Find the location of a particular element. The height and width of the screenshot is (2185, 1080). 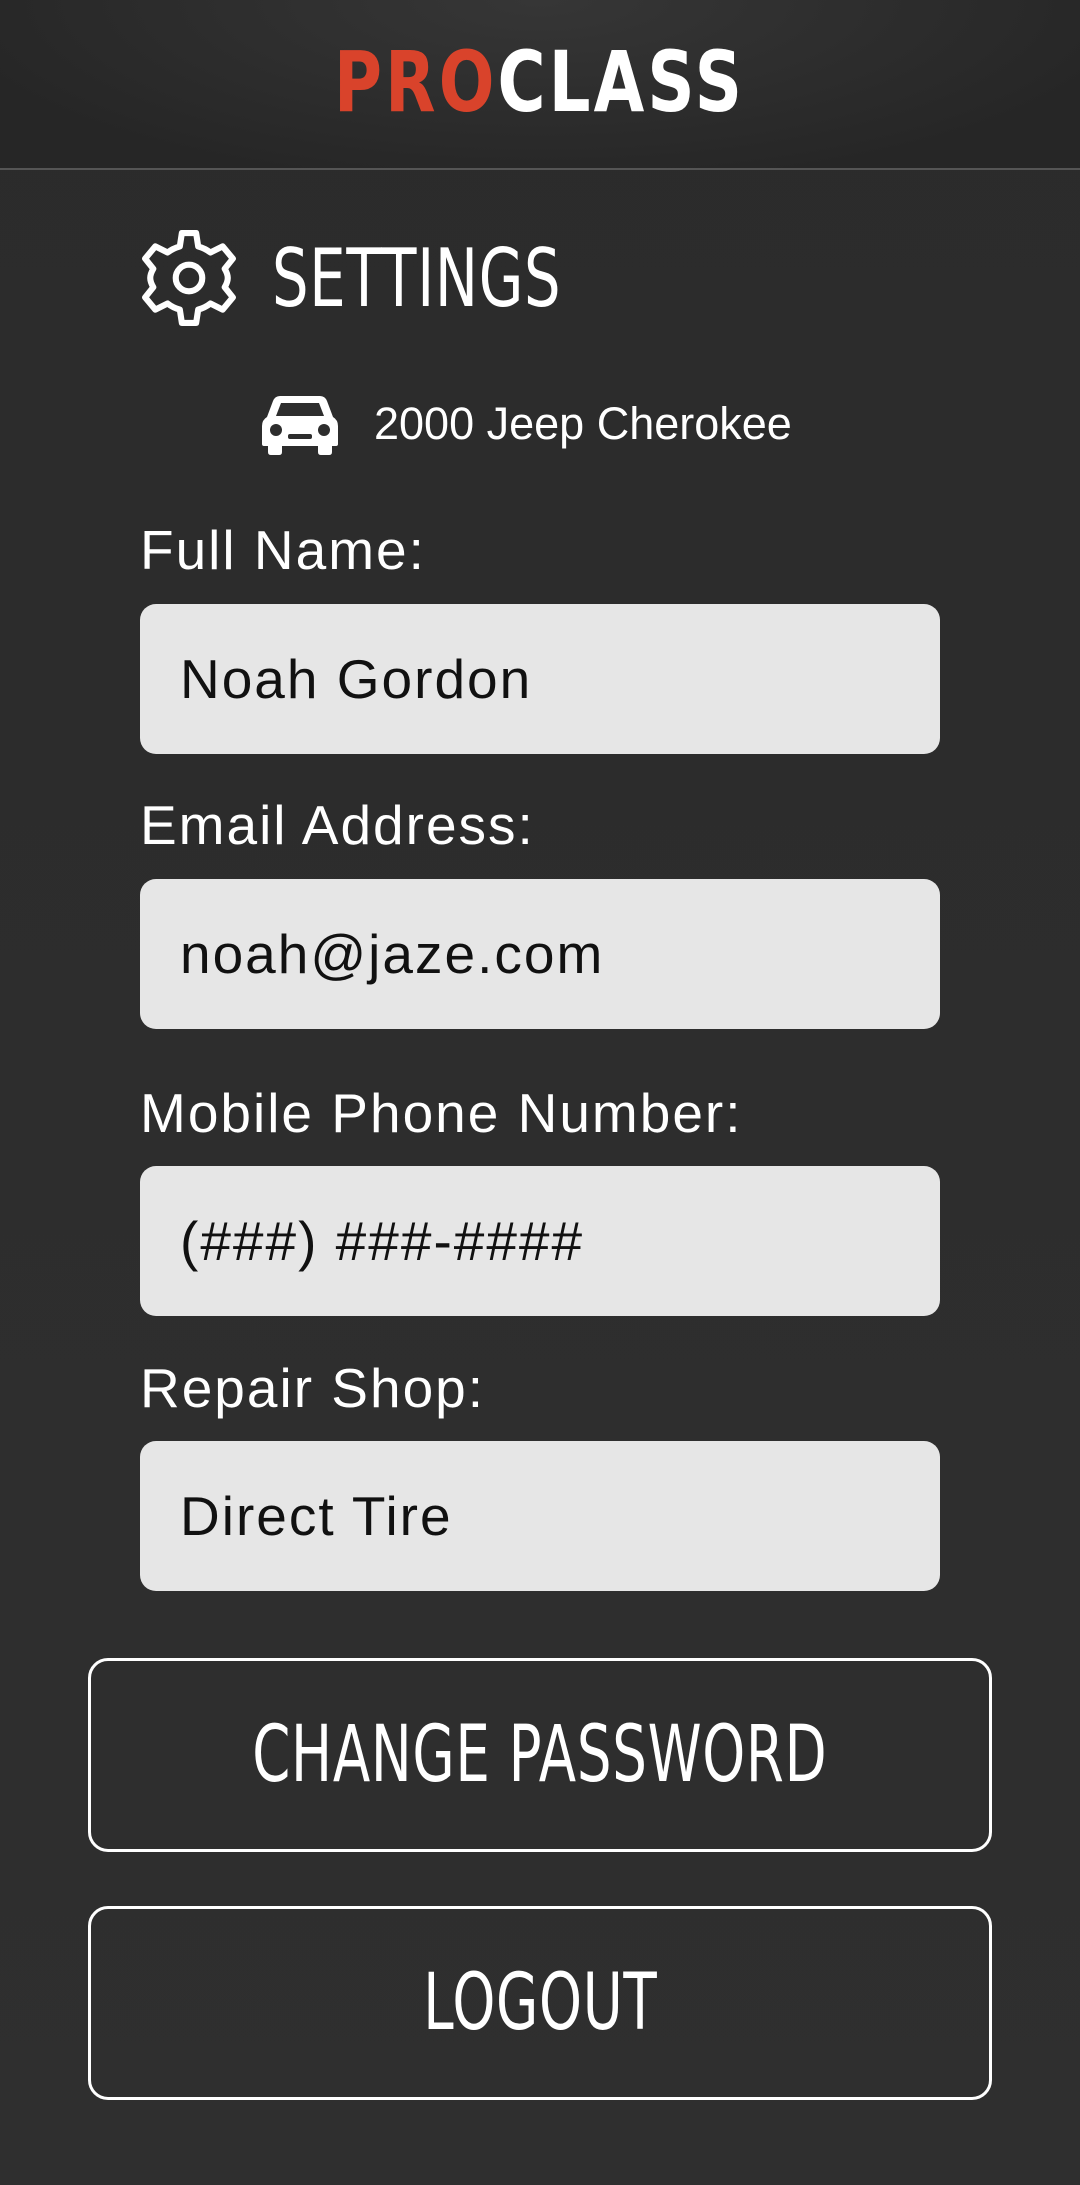

page-title: SETTINGS is located at coordinates (417, 278).